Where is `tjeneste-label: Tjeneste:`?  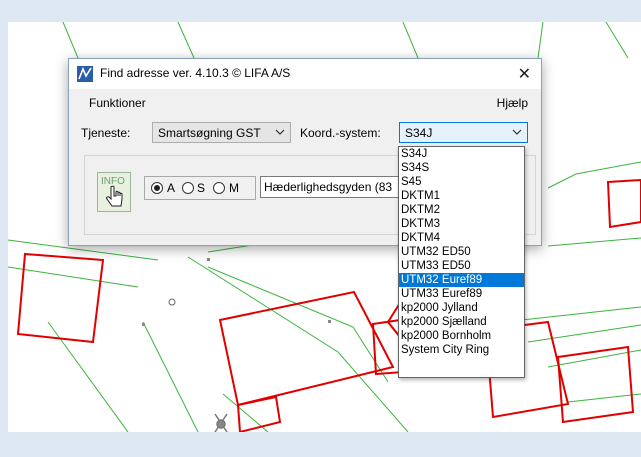
tjeneste-label: Tjeneste: is located at coordinates (106, 133).